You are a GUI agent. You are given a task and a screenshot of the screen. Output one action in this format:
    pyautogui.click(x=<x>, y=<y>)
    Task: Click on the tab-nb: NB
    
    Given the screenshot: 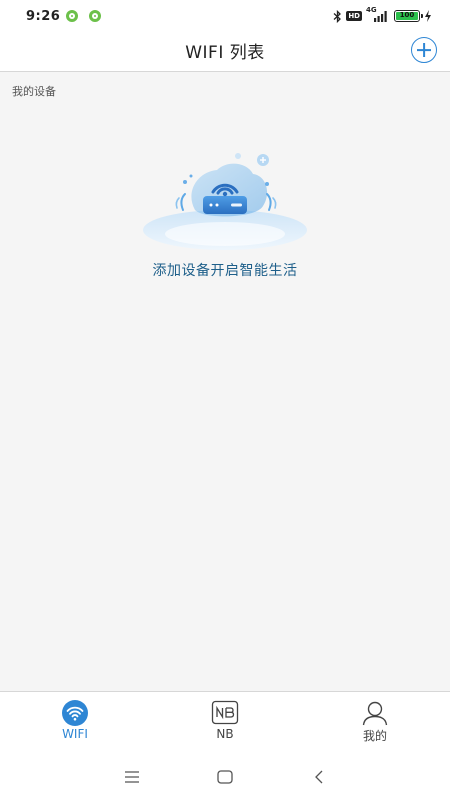 What is the action you would take?
    pyautogui.click(x=225, y=722)
    